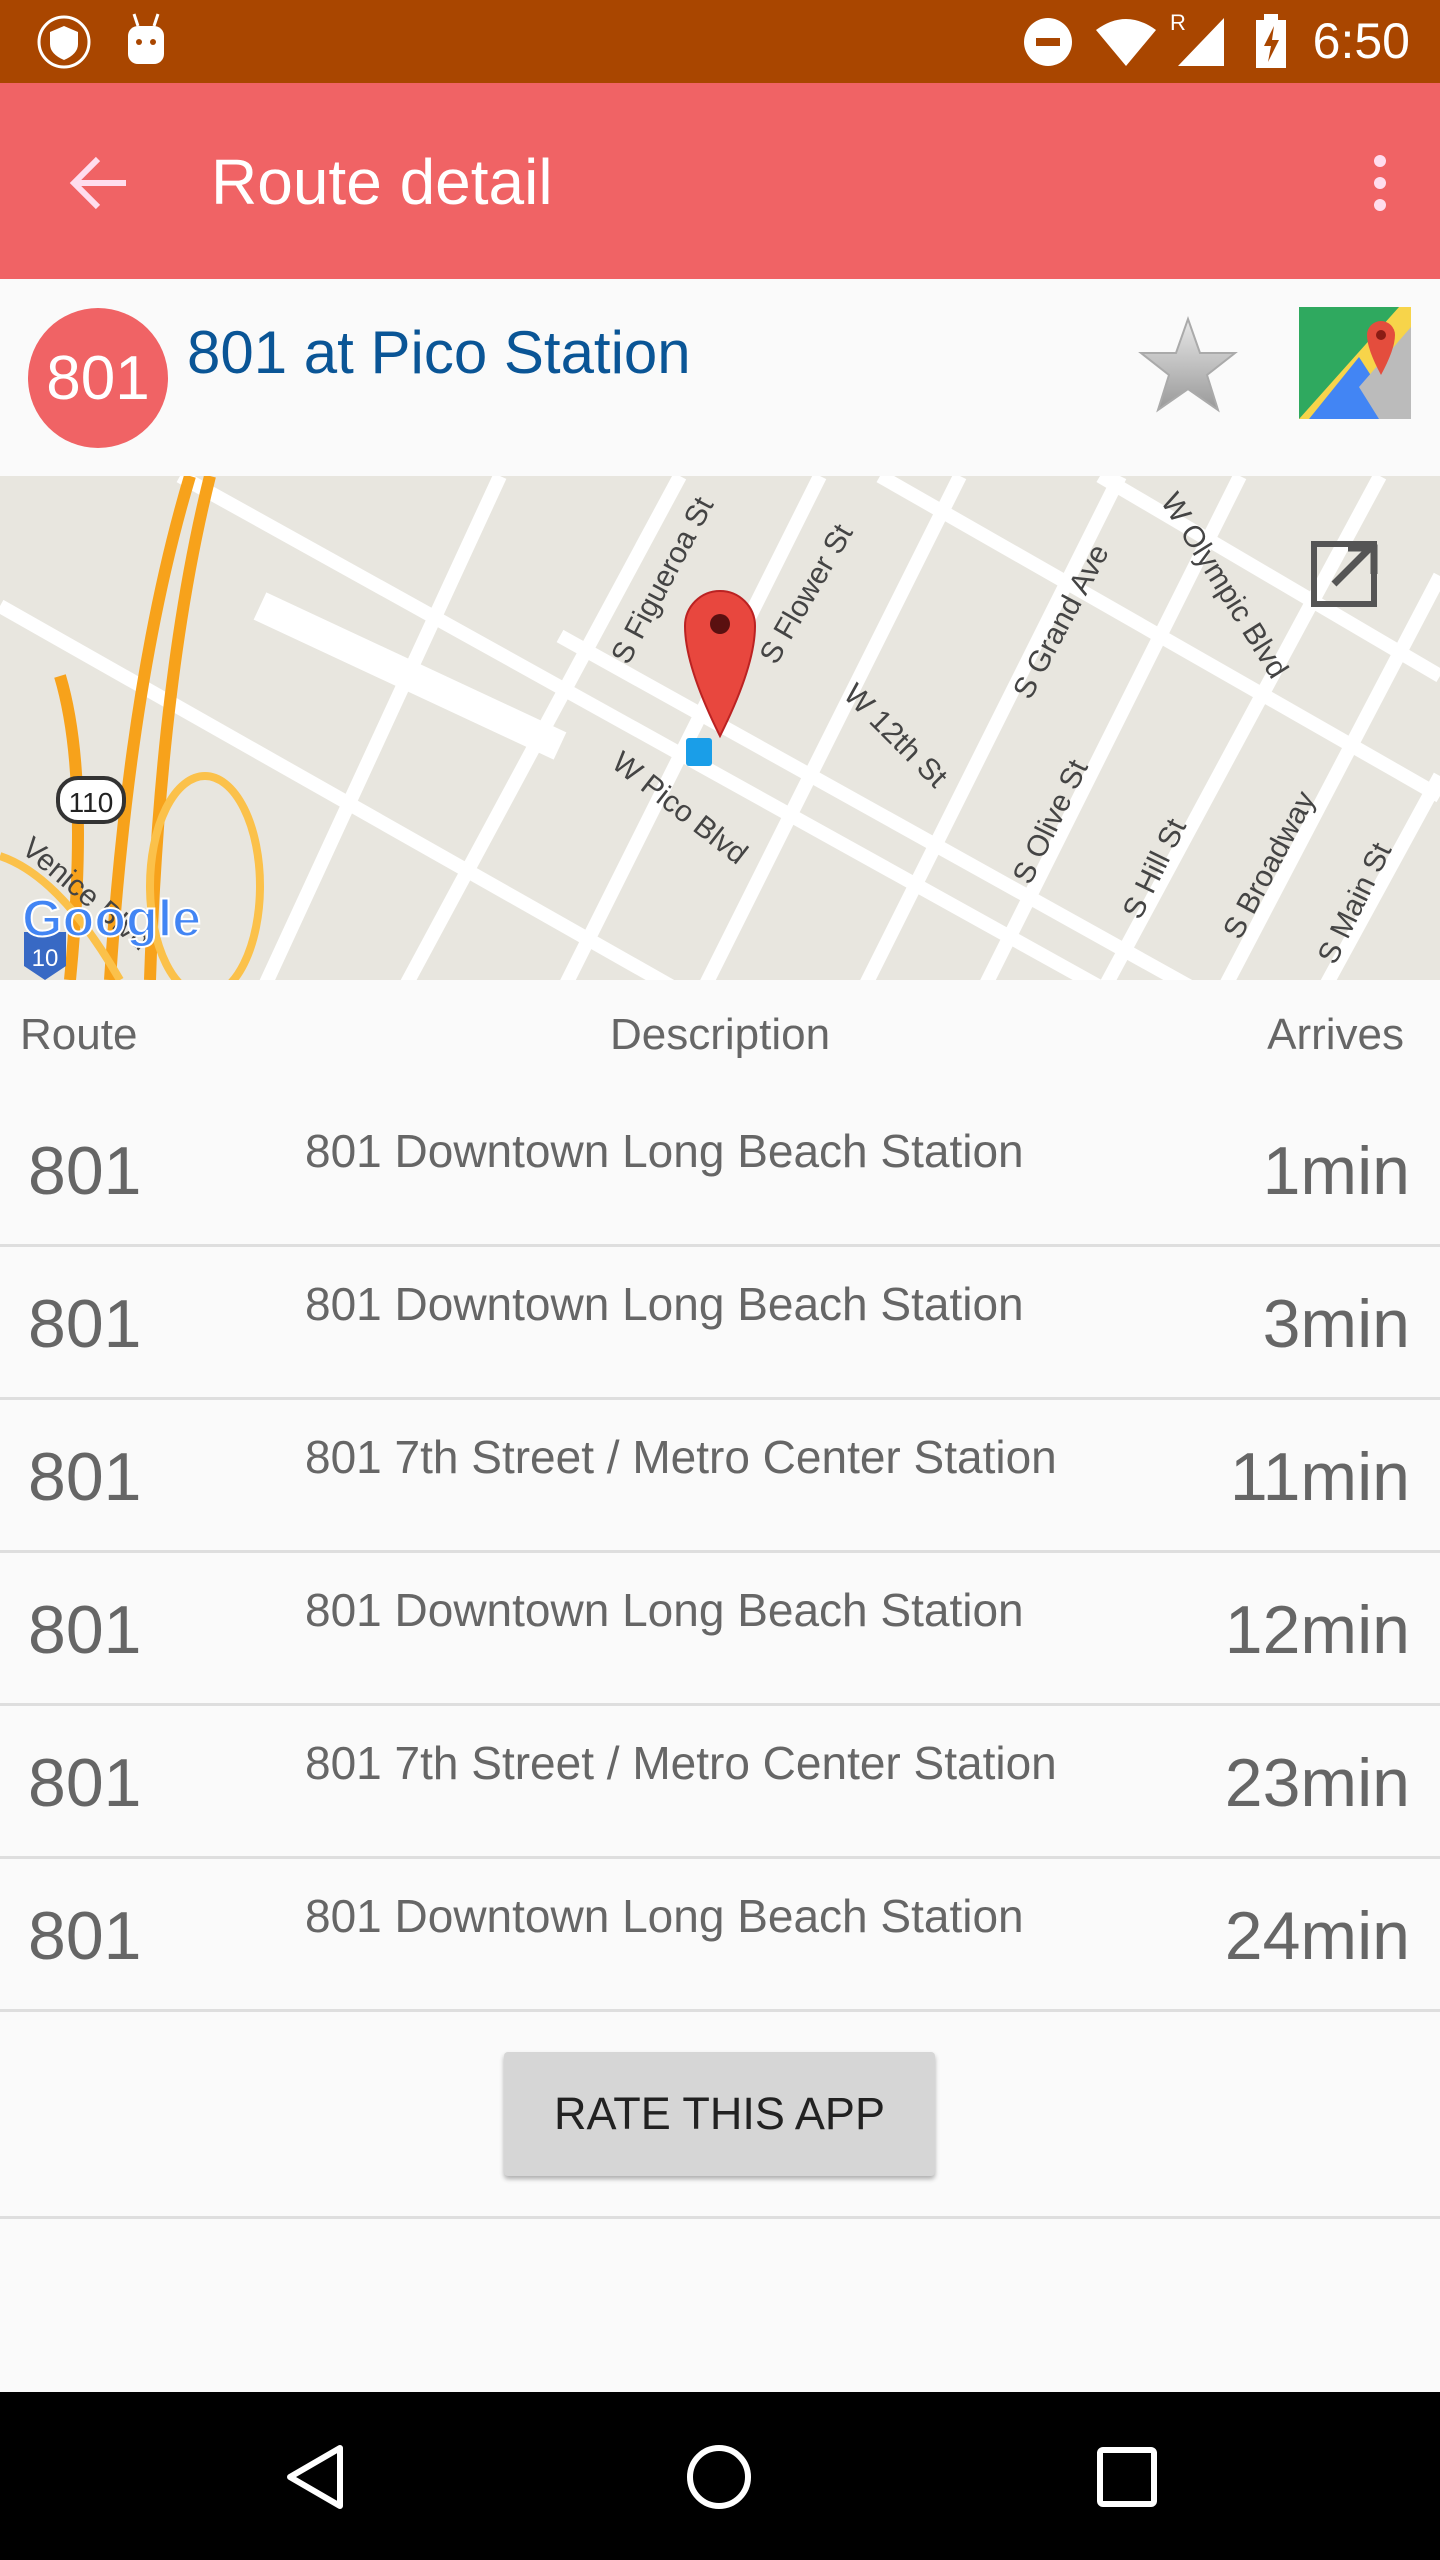  I want to click on table-row: 801 801 Downtown Long Beach Station 3min, so click(720, 1323).